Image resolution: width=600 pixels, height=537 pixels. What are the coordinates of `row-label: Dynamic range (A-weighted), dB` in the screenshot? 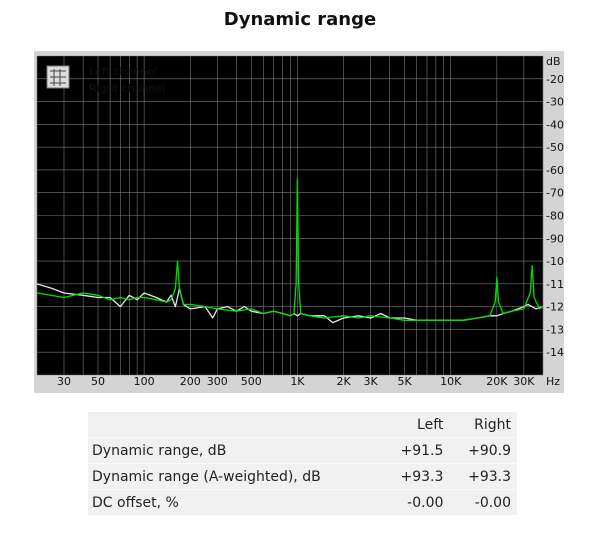 It's located at (235, 476).